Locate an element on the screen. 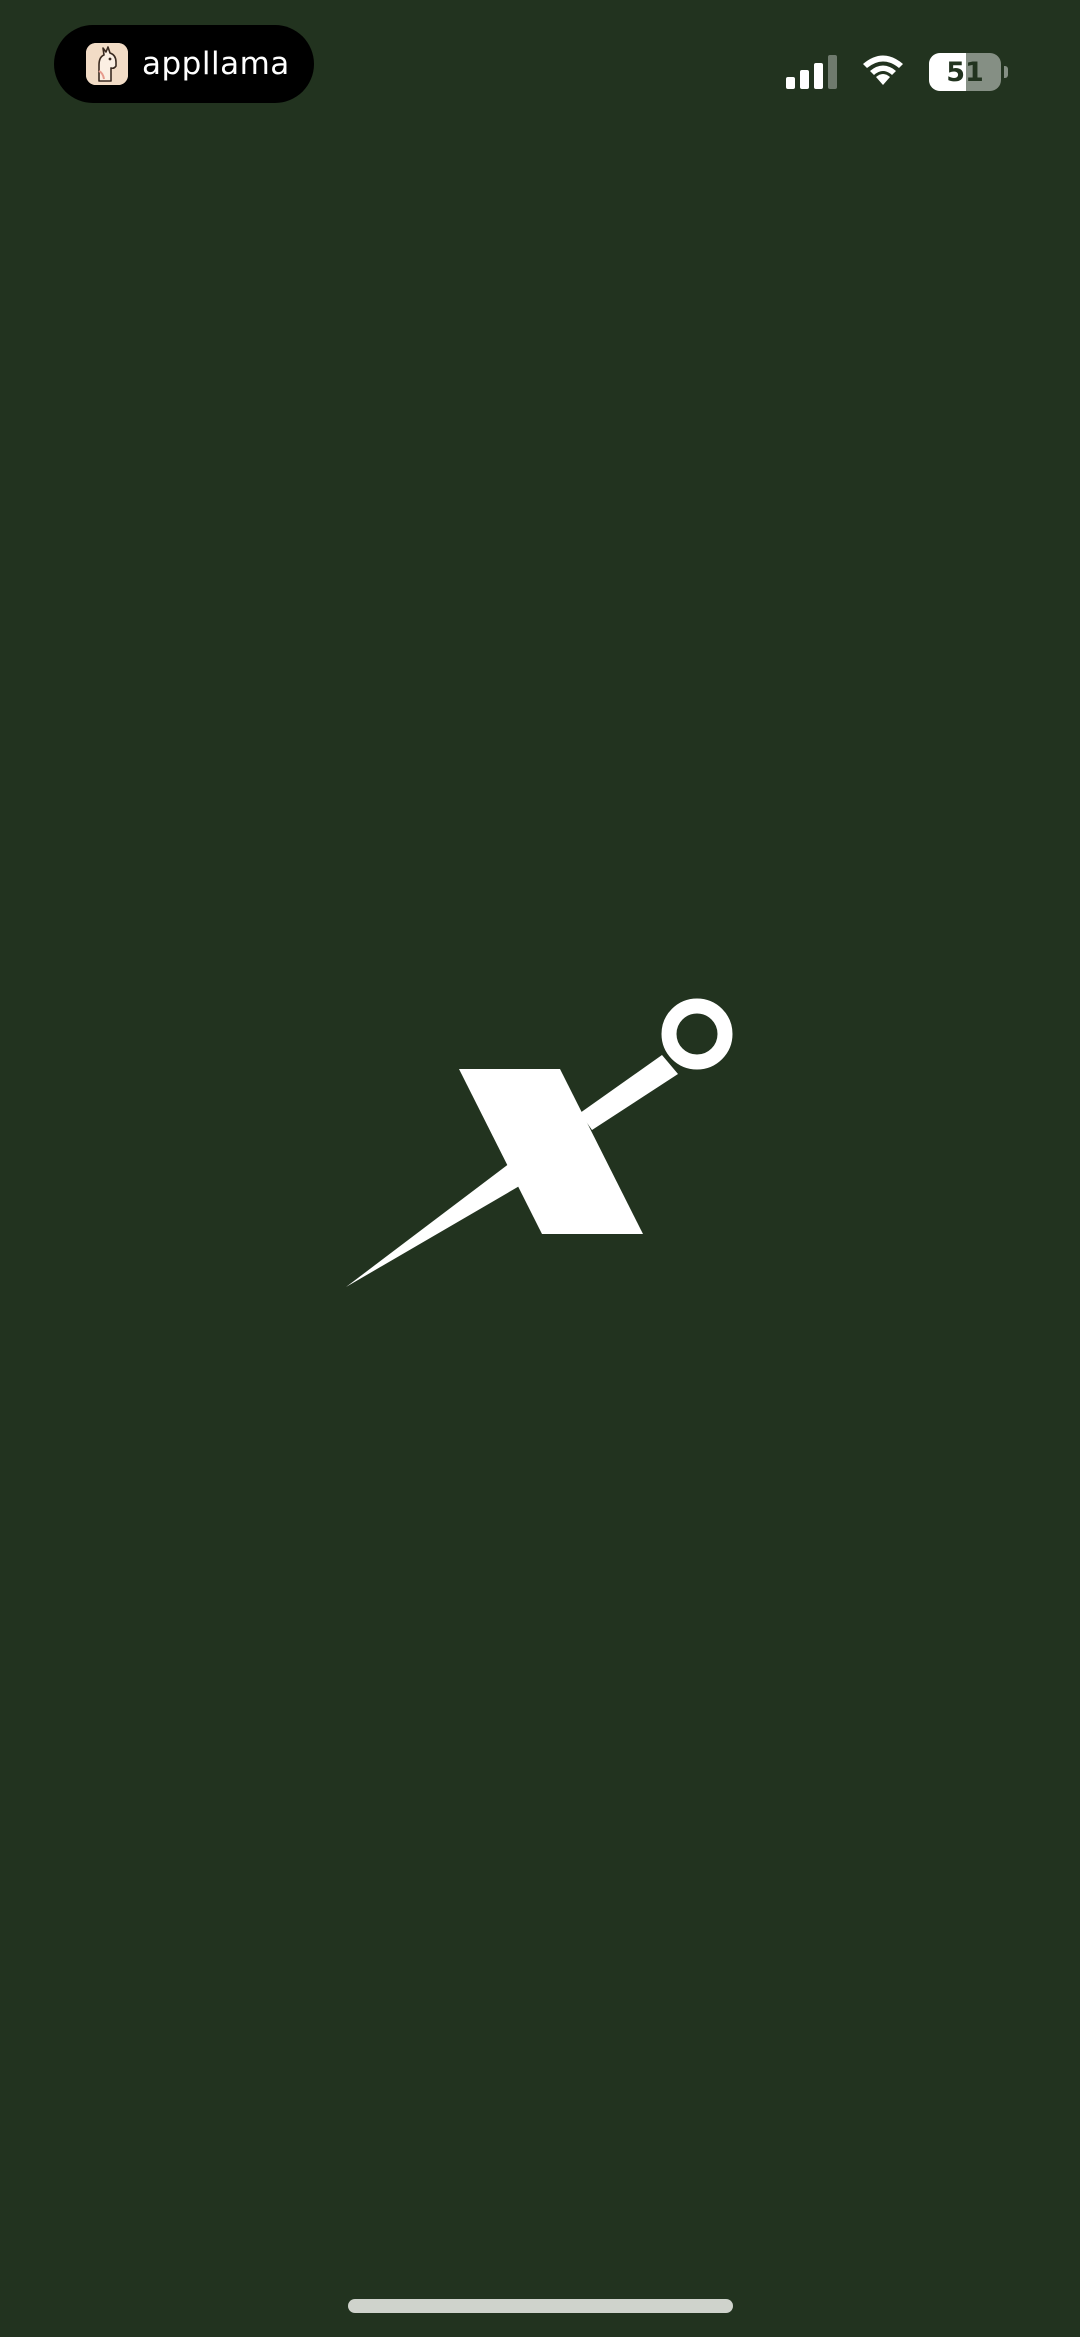 The width and height of the screenshot is (1080, 2337). status-indicators: 51 is located at coordinates (897, 72).